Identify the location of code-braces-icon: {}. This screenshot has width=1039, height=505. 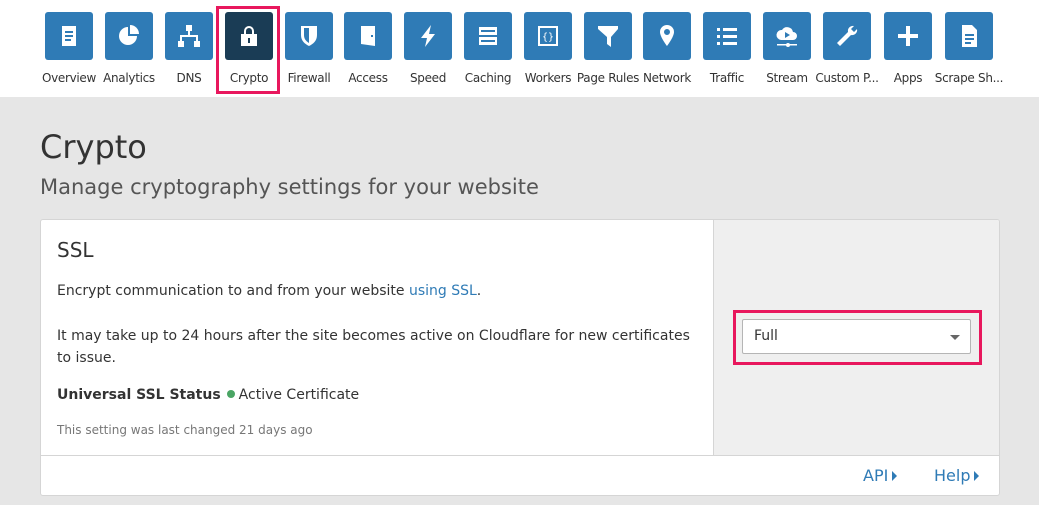
(548, 36).